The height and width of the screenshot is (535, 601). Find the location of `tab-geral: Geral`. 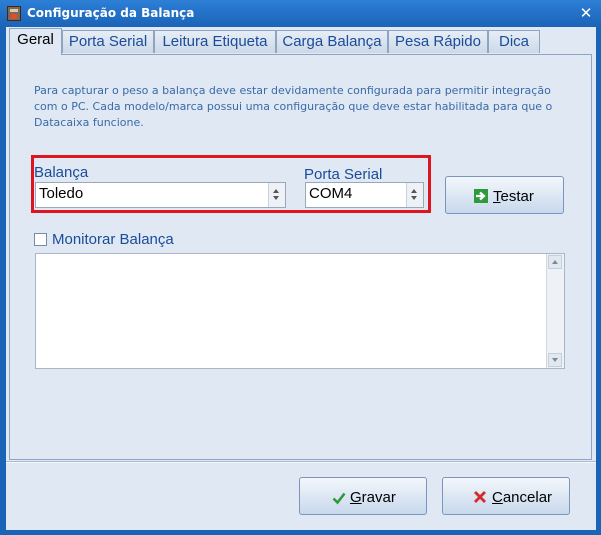

tab-geral: Geral is located at coordinates (35, 41).